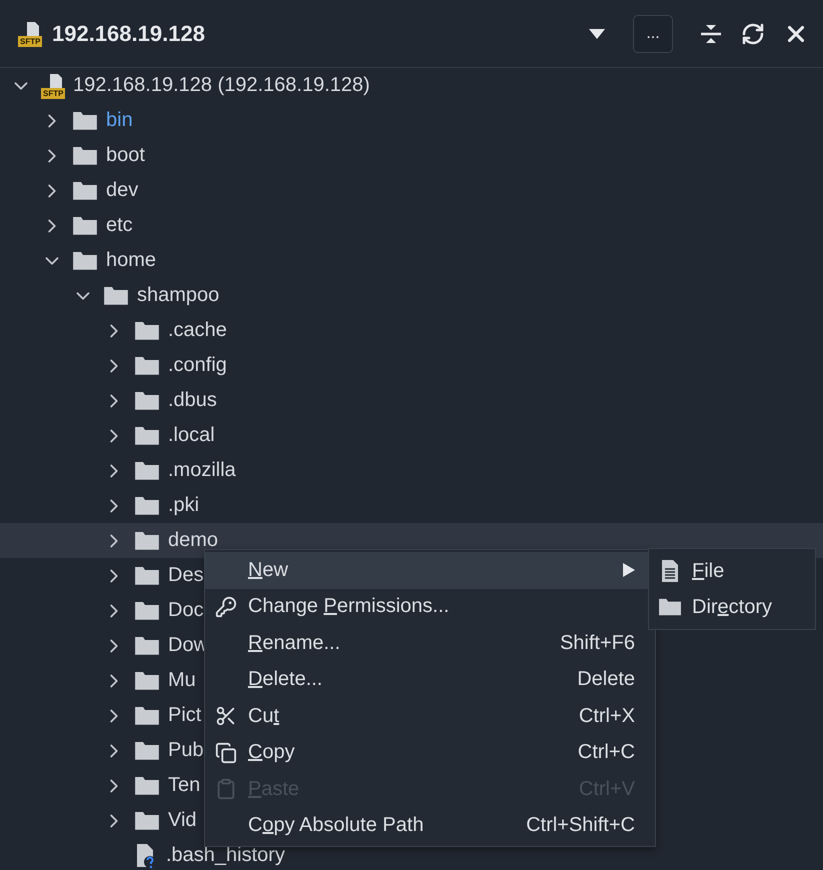 This screenshot has height=870, width=823. Describe the element at coordinates (178, 295) in the screenshot. I see `tree-item-label: shampoo` at that location.